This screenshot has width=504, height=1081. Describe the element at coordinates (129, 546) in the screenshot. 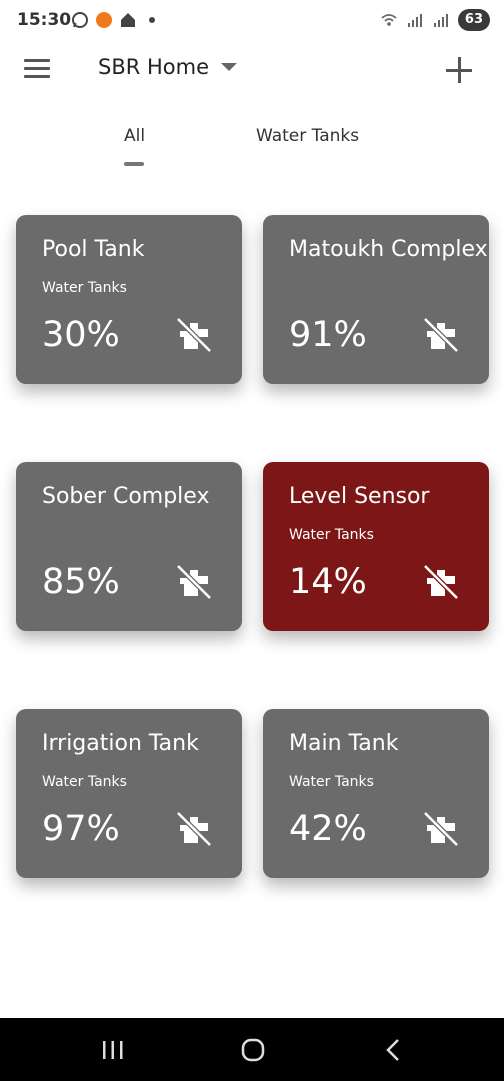

I see `device-card-sober-complex: Sober Complex 85%` at that location.